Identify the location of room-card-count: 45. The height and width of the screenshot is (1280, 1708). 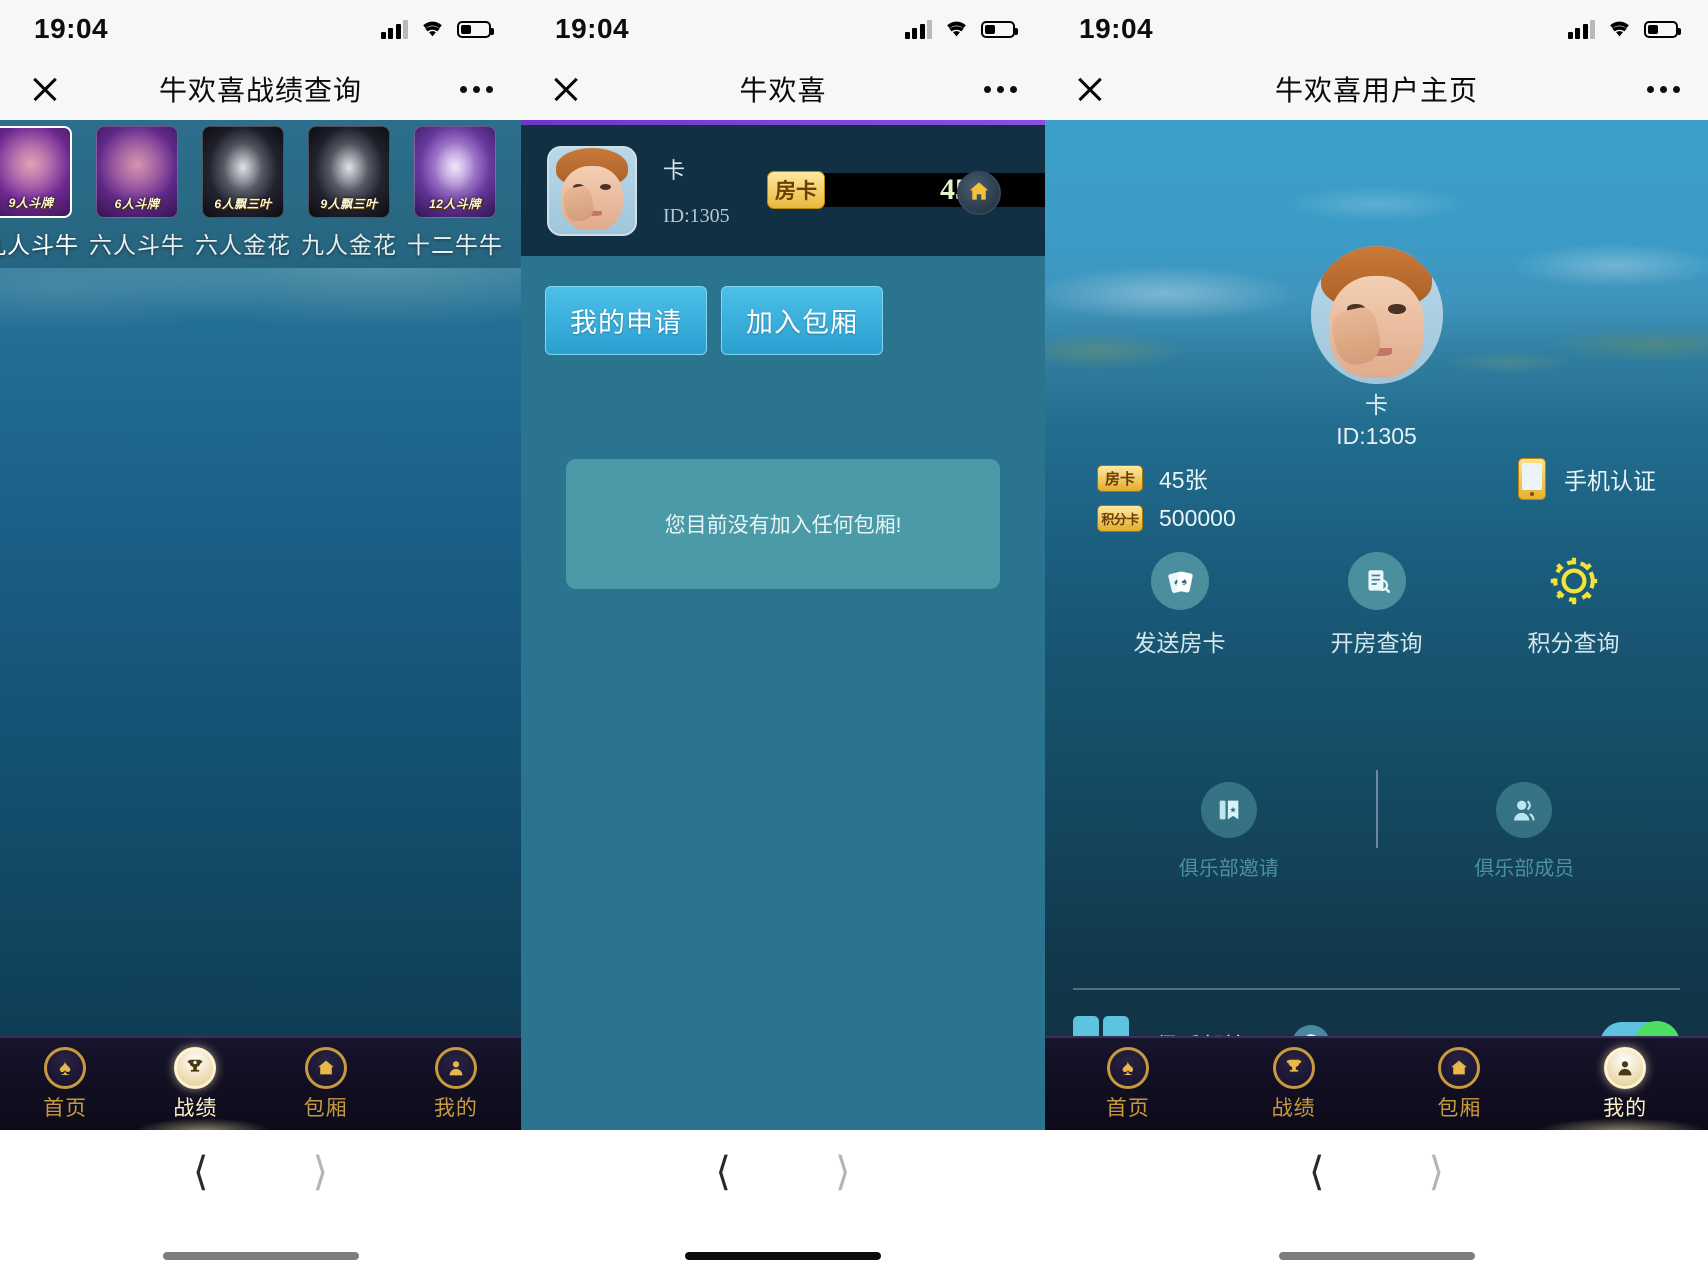
(932, 190).